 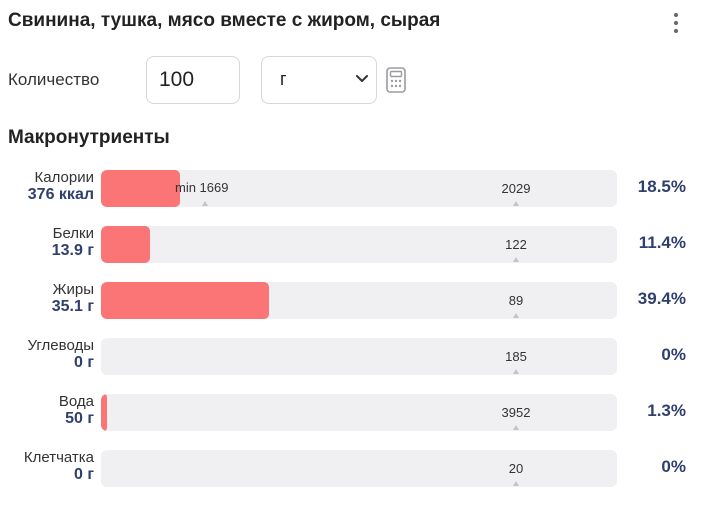 I want to click on macro-percent: 39.4%, so click(x=661, y=298).